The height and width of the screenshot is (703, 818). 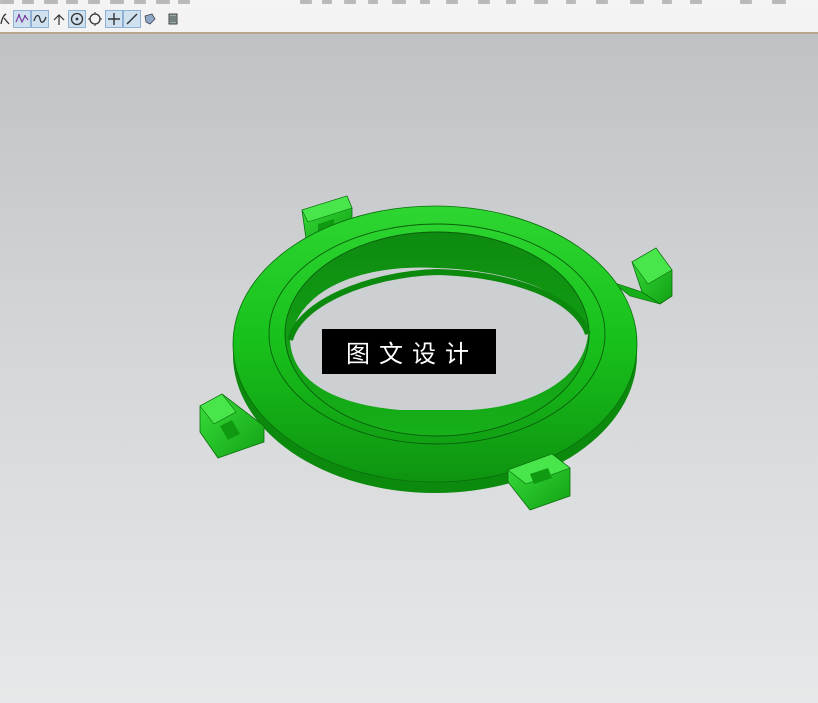 I want to click on profile-icon, so click(x=59, y=19).